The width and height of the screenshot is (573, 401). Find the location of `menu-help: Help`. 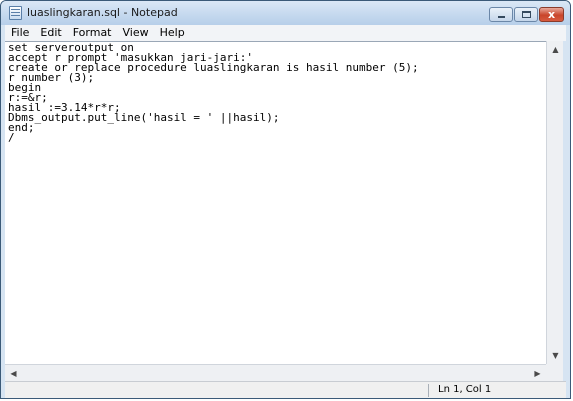

menu-help: Help is located at coordinates (172, 33).